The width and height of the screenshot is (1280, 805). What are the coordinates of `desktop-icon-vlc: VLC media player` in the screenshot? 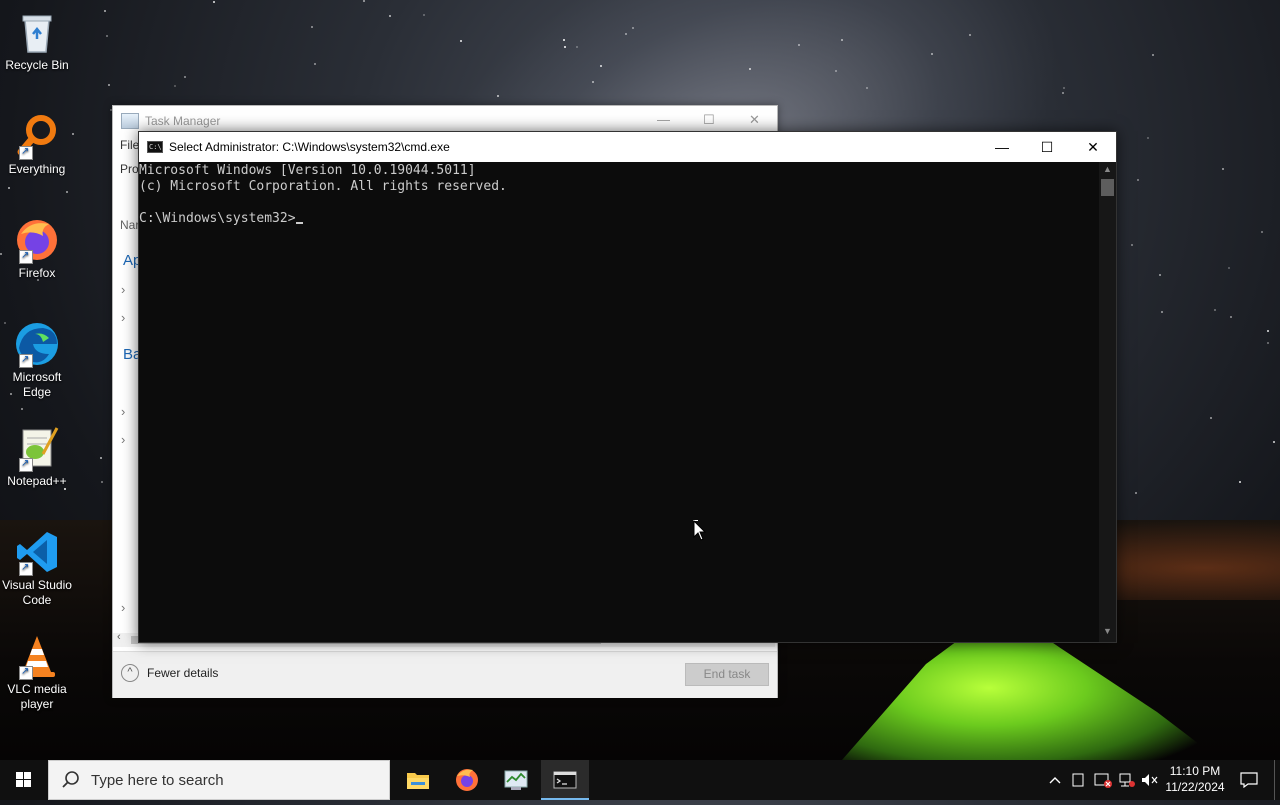 It's located at (37, 672).